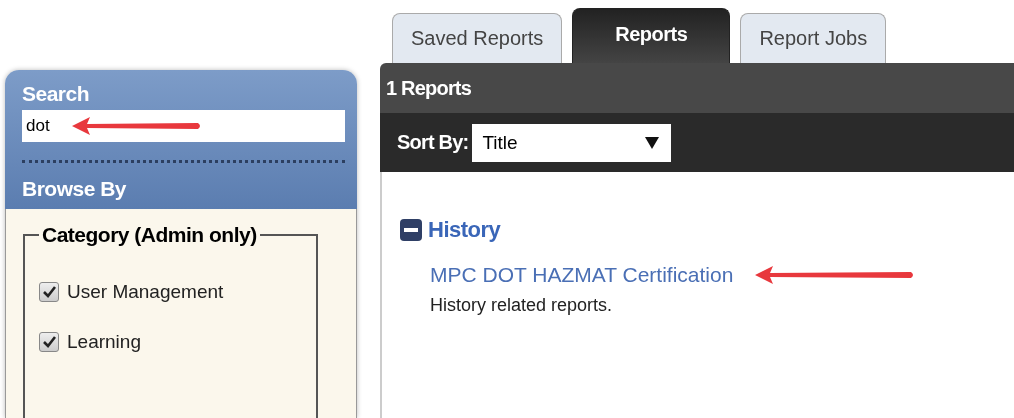 The height and width of the screenshot is (418, 1014). What do you see at coordinates (145, 292) in the screenshot?
I see `checkbox-label: User Management` at bounding box center [145, 292].